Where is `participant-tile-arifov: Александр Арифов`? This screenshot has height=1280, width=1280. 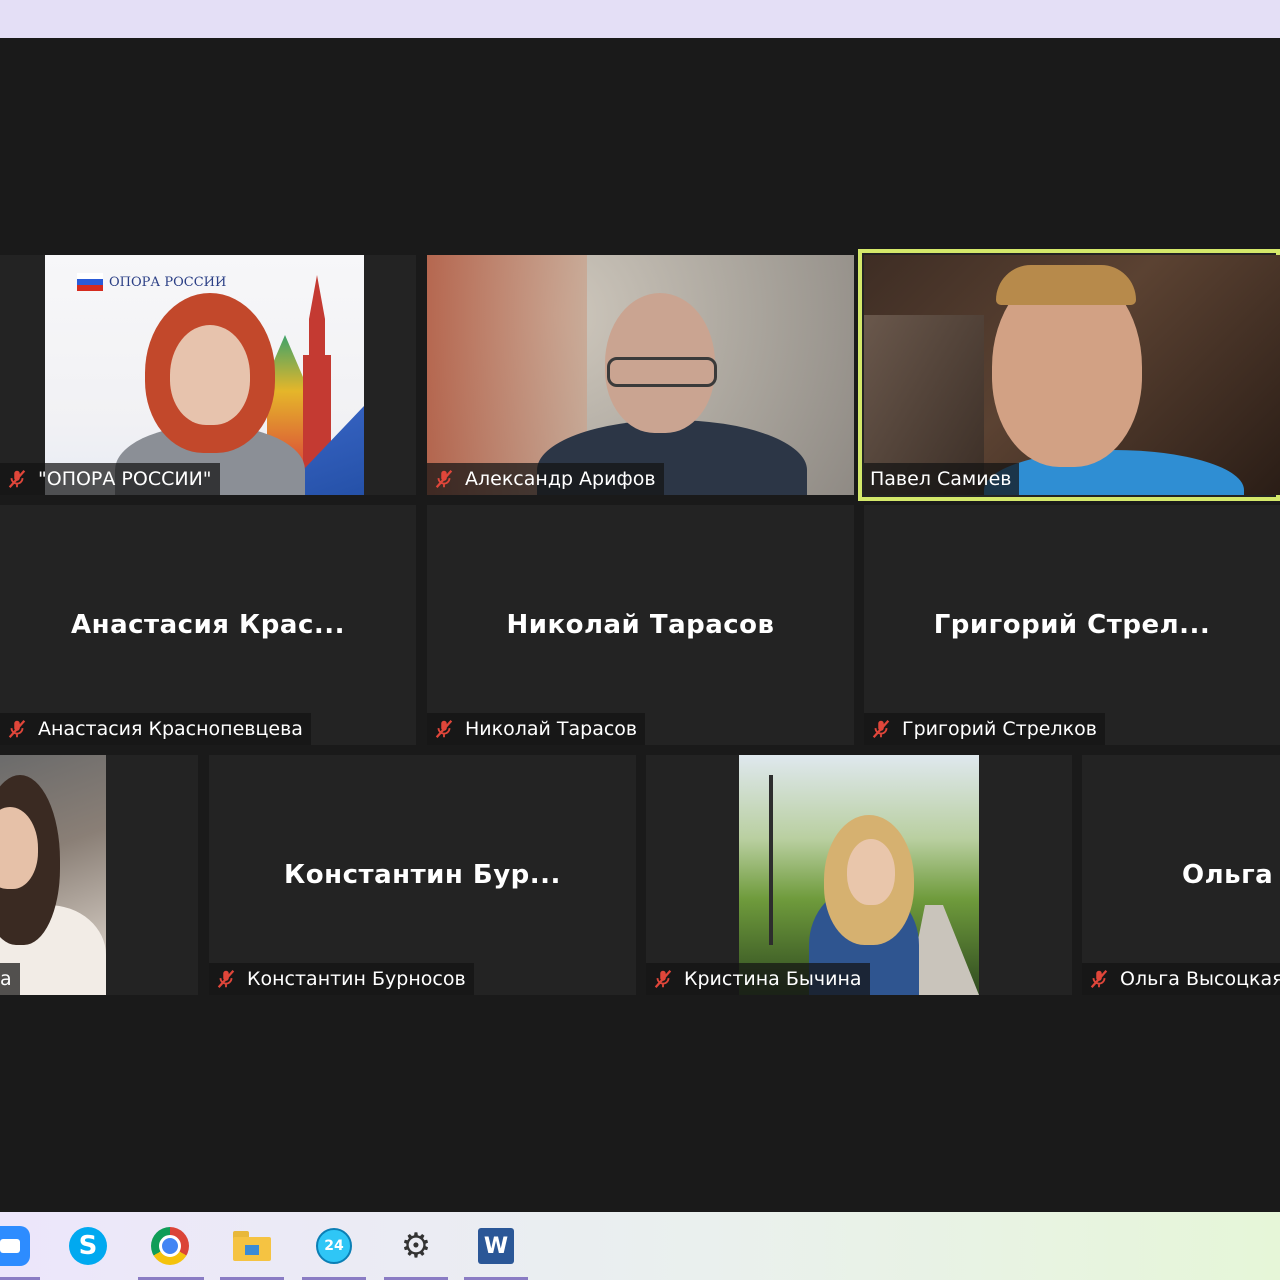
participant-tile-arifov: Александр Арифов is located at coordinates (640, 375).